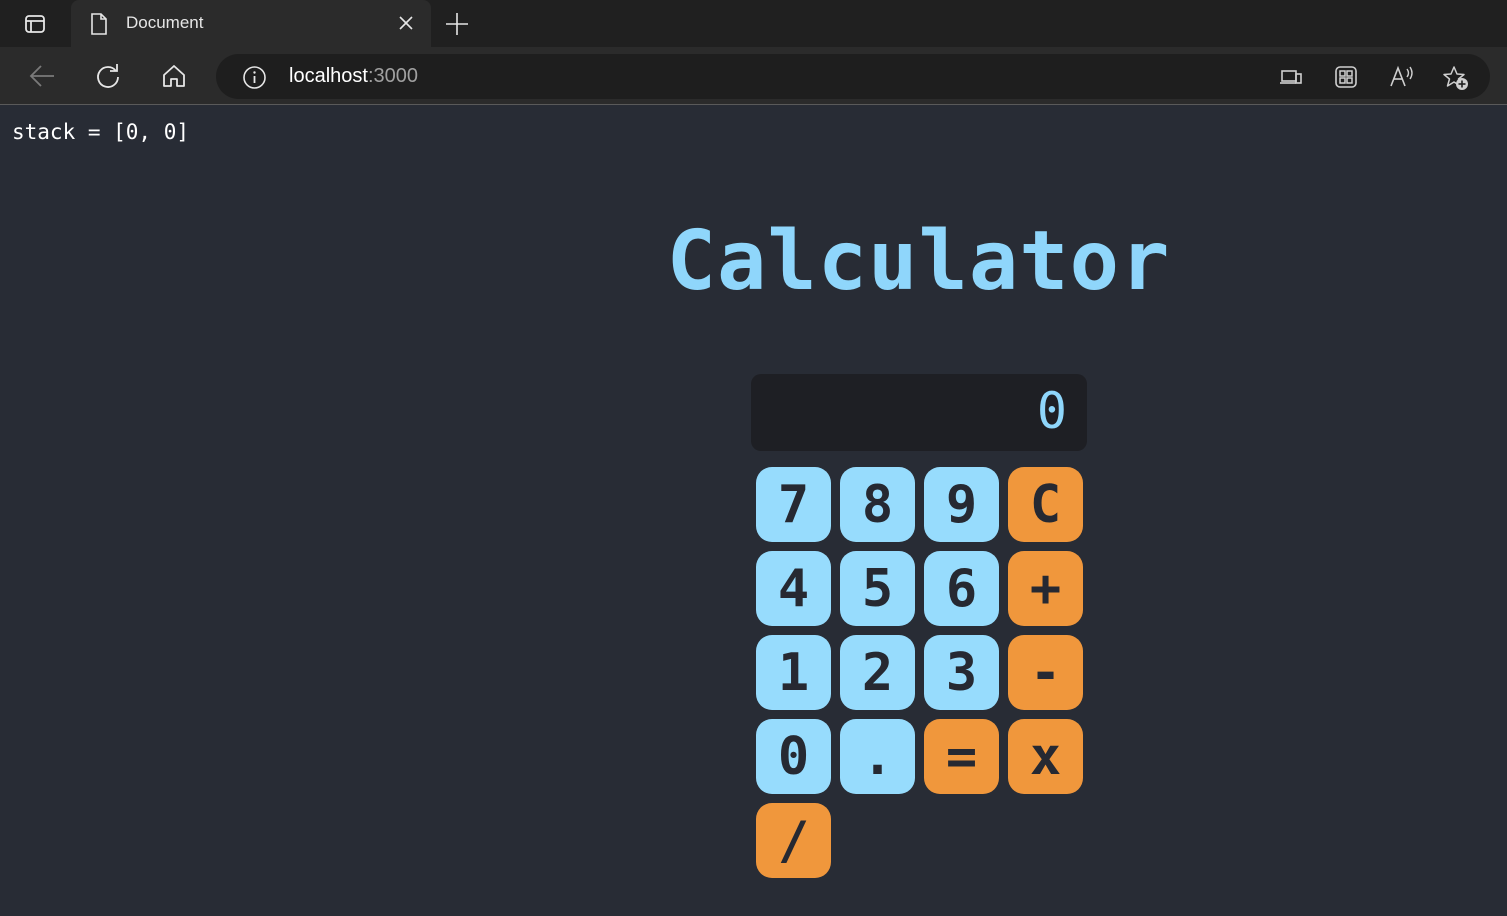  I want to click on url-text: localhost:3000, so click(353, 76).